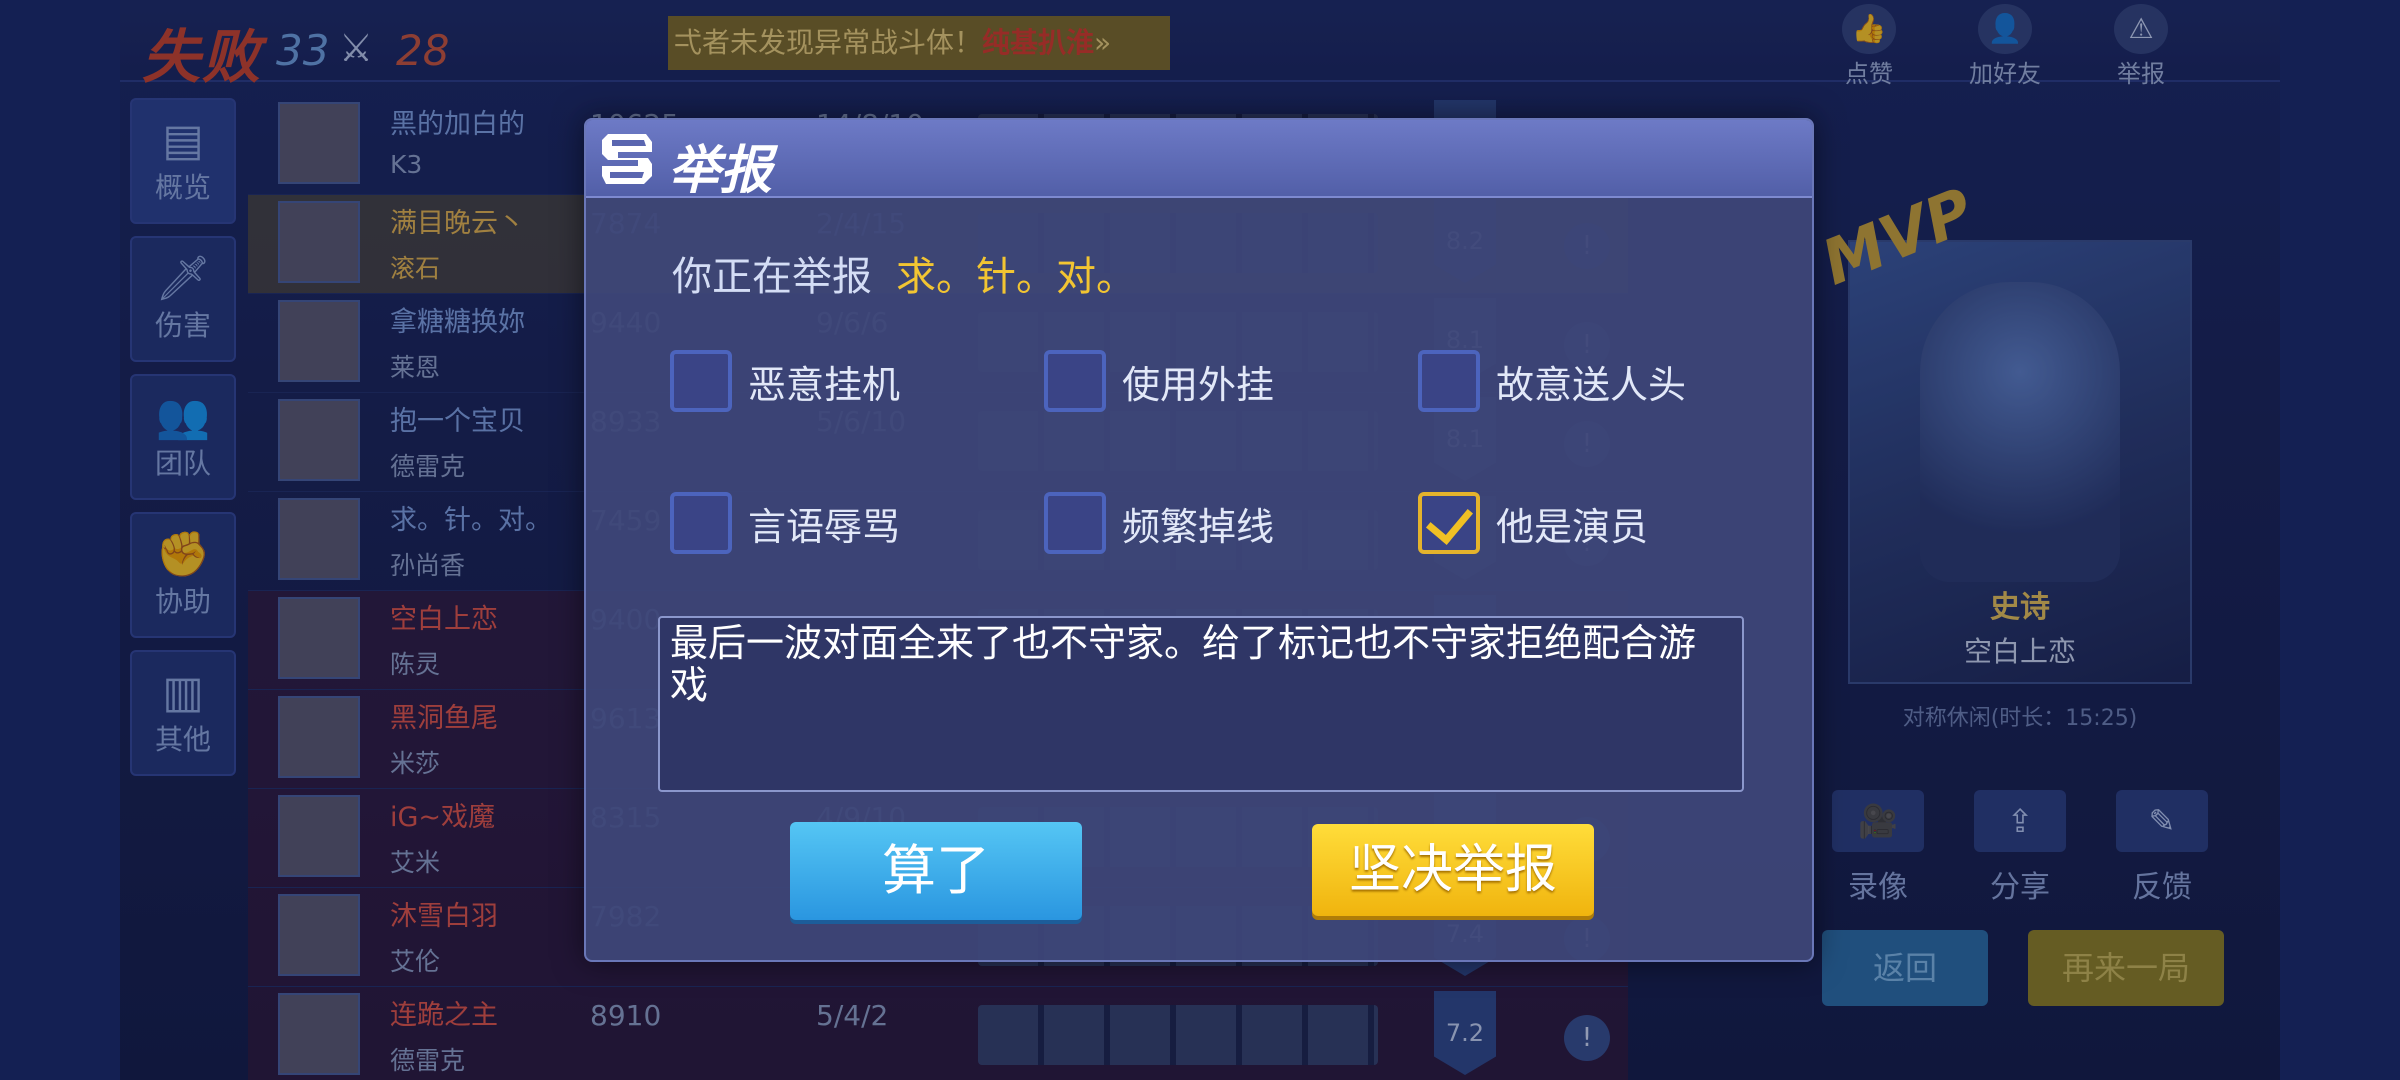  Describe the element at coordinates (701, 523) in the screenshot. I see `checkbox-verbal-abuse` at that location.